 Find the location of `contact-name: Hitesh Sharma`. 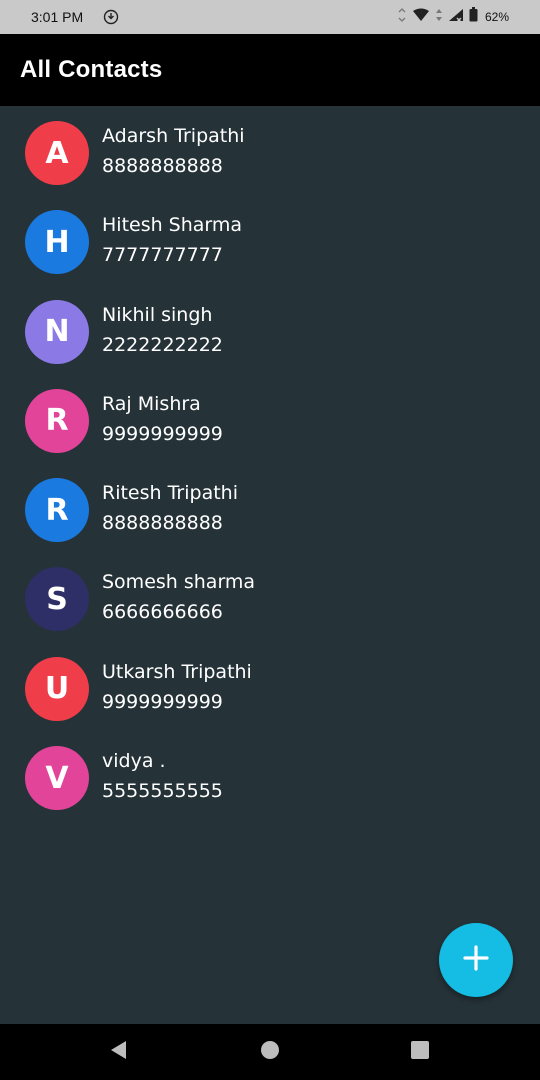

contact-name: Hitesh Sharma is located at coordinates (172, 225).